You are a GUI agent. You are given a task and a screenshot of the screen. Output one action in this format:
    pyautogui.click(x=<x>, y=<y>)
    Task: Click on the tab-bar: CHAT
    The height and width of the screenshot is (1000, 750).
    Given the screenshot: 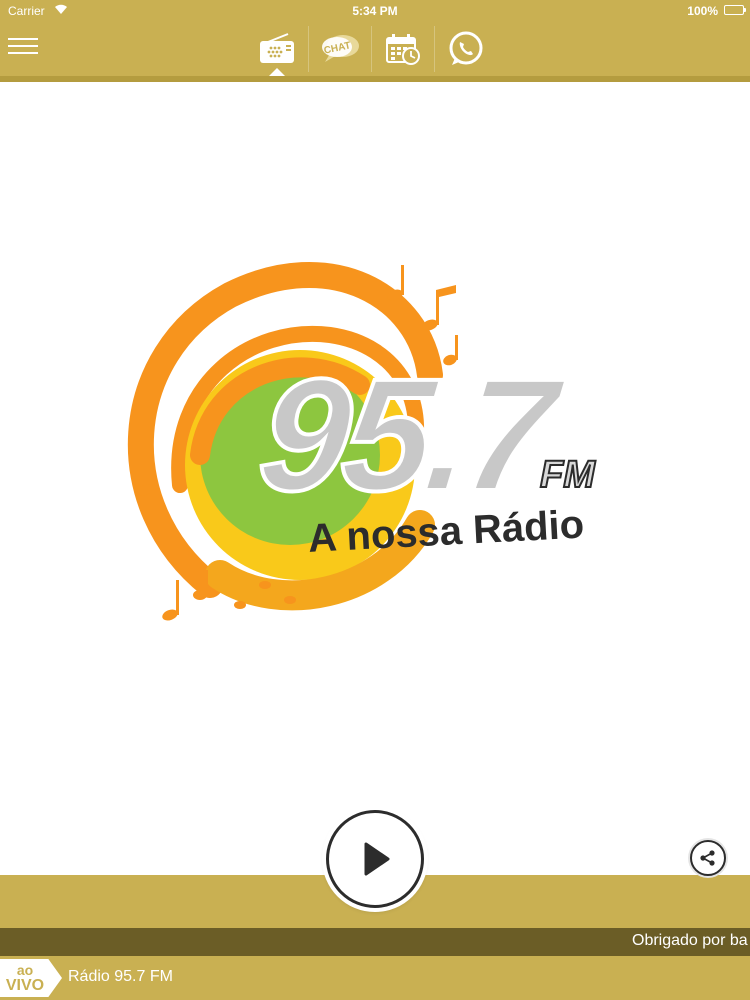 What is the action you would take?
    pyautogui.click(x=371, y=49)
    